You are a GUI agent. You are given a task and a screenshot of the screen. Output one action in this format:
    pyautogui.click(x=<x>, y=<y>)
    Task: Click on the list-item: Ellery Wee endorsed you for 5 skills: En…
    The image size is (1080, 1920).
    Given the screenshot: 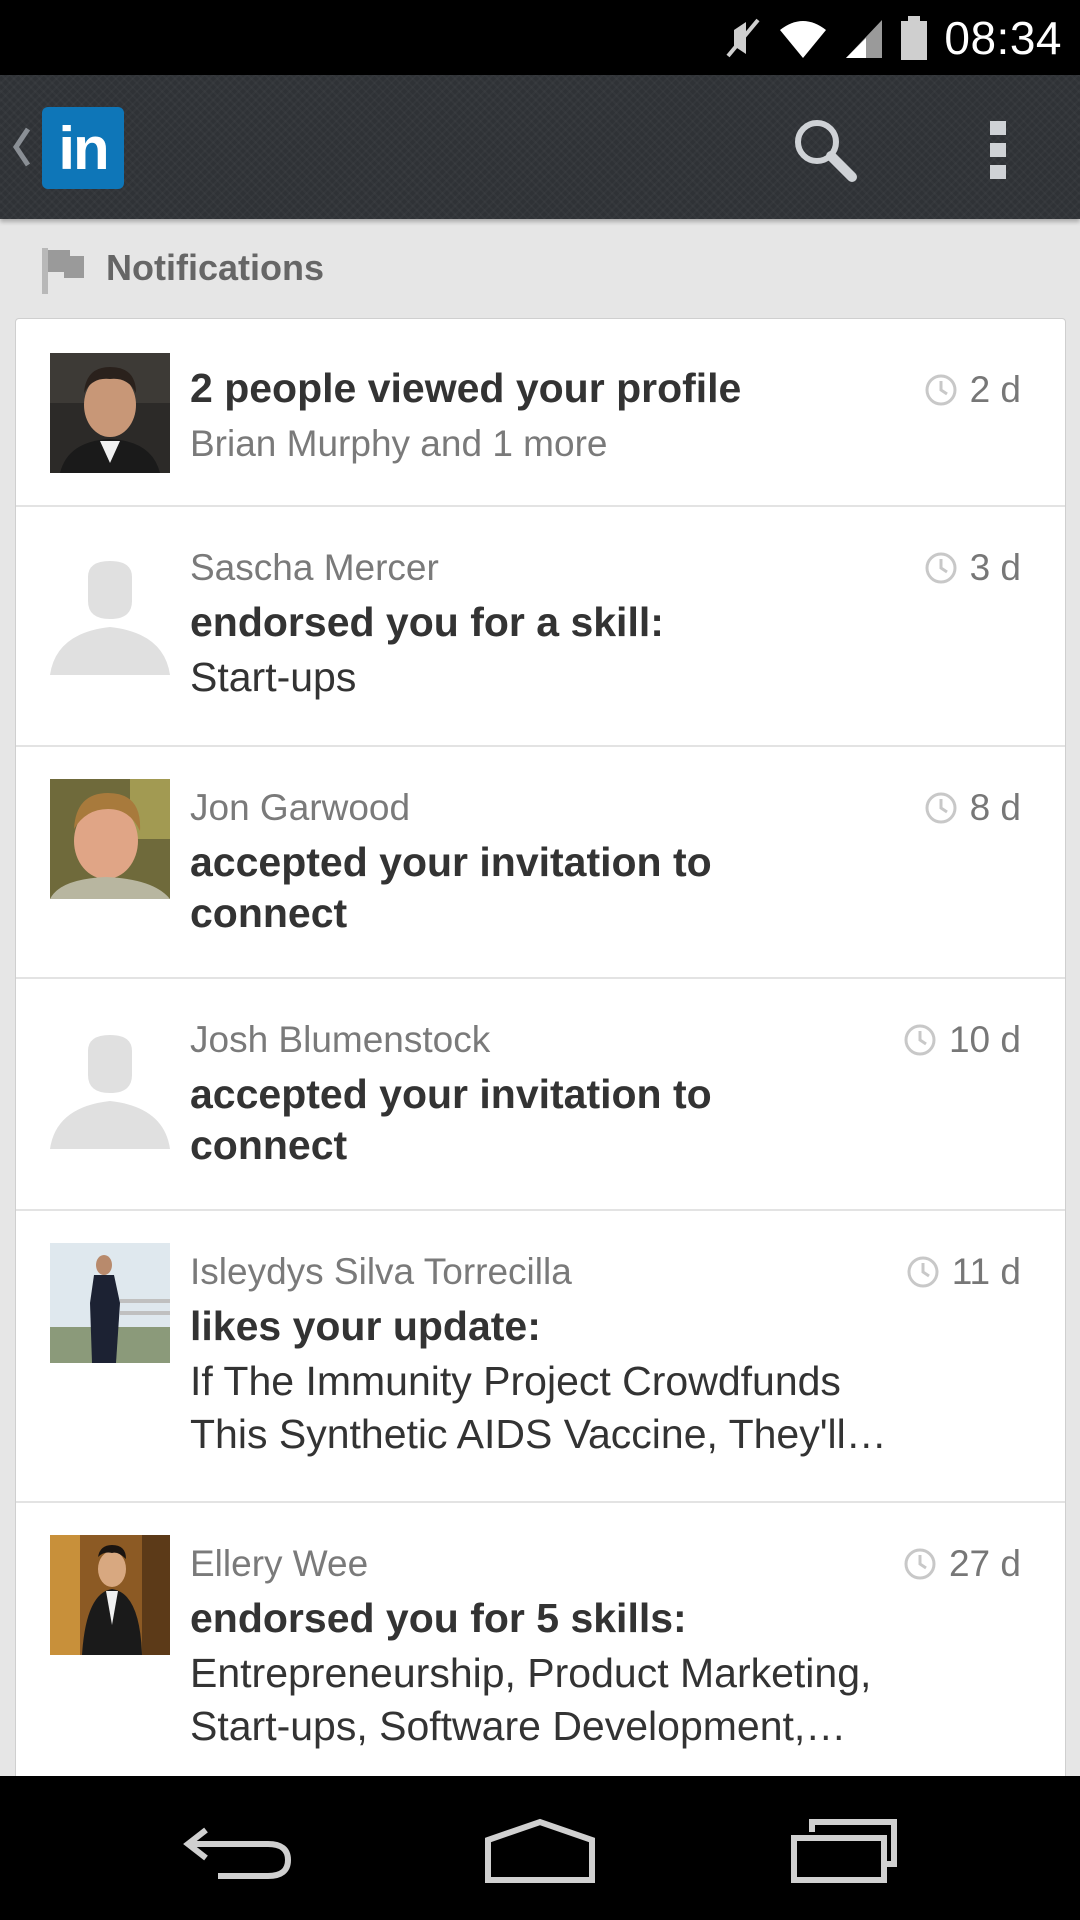 What is the action you would take?
    pyautogui.click(x=540, y=1640)
    